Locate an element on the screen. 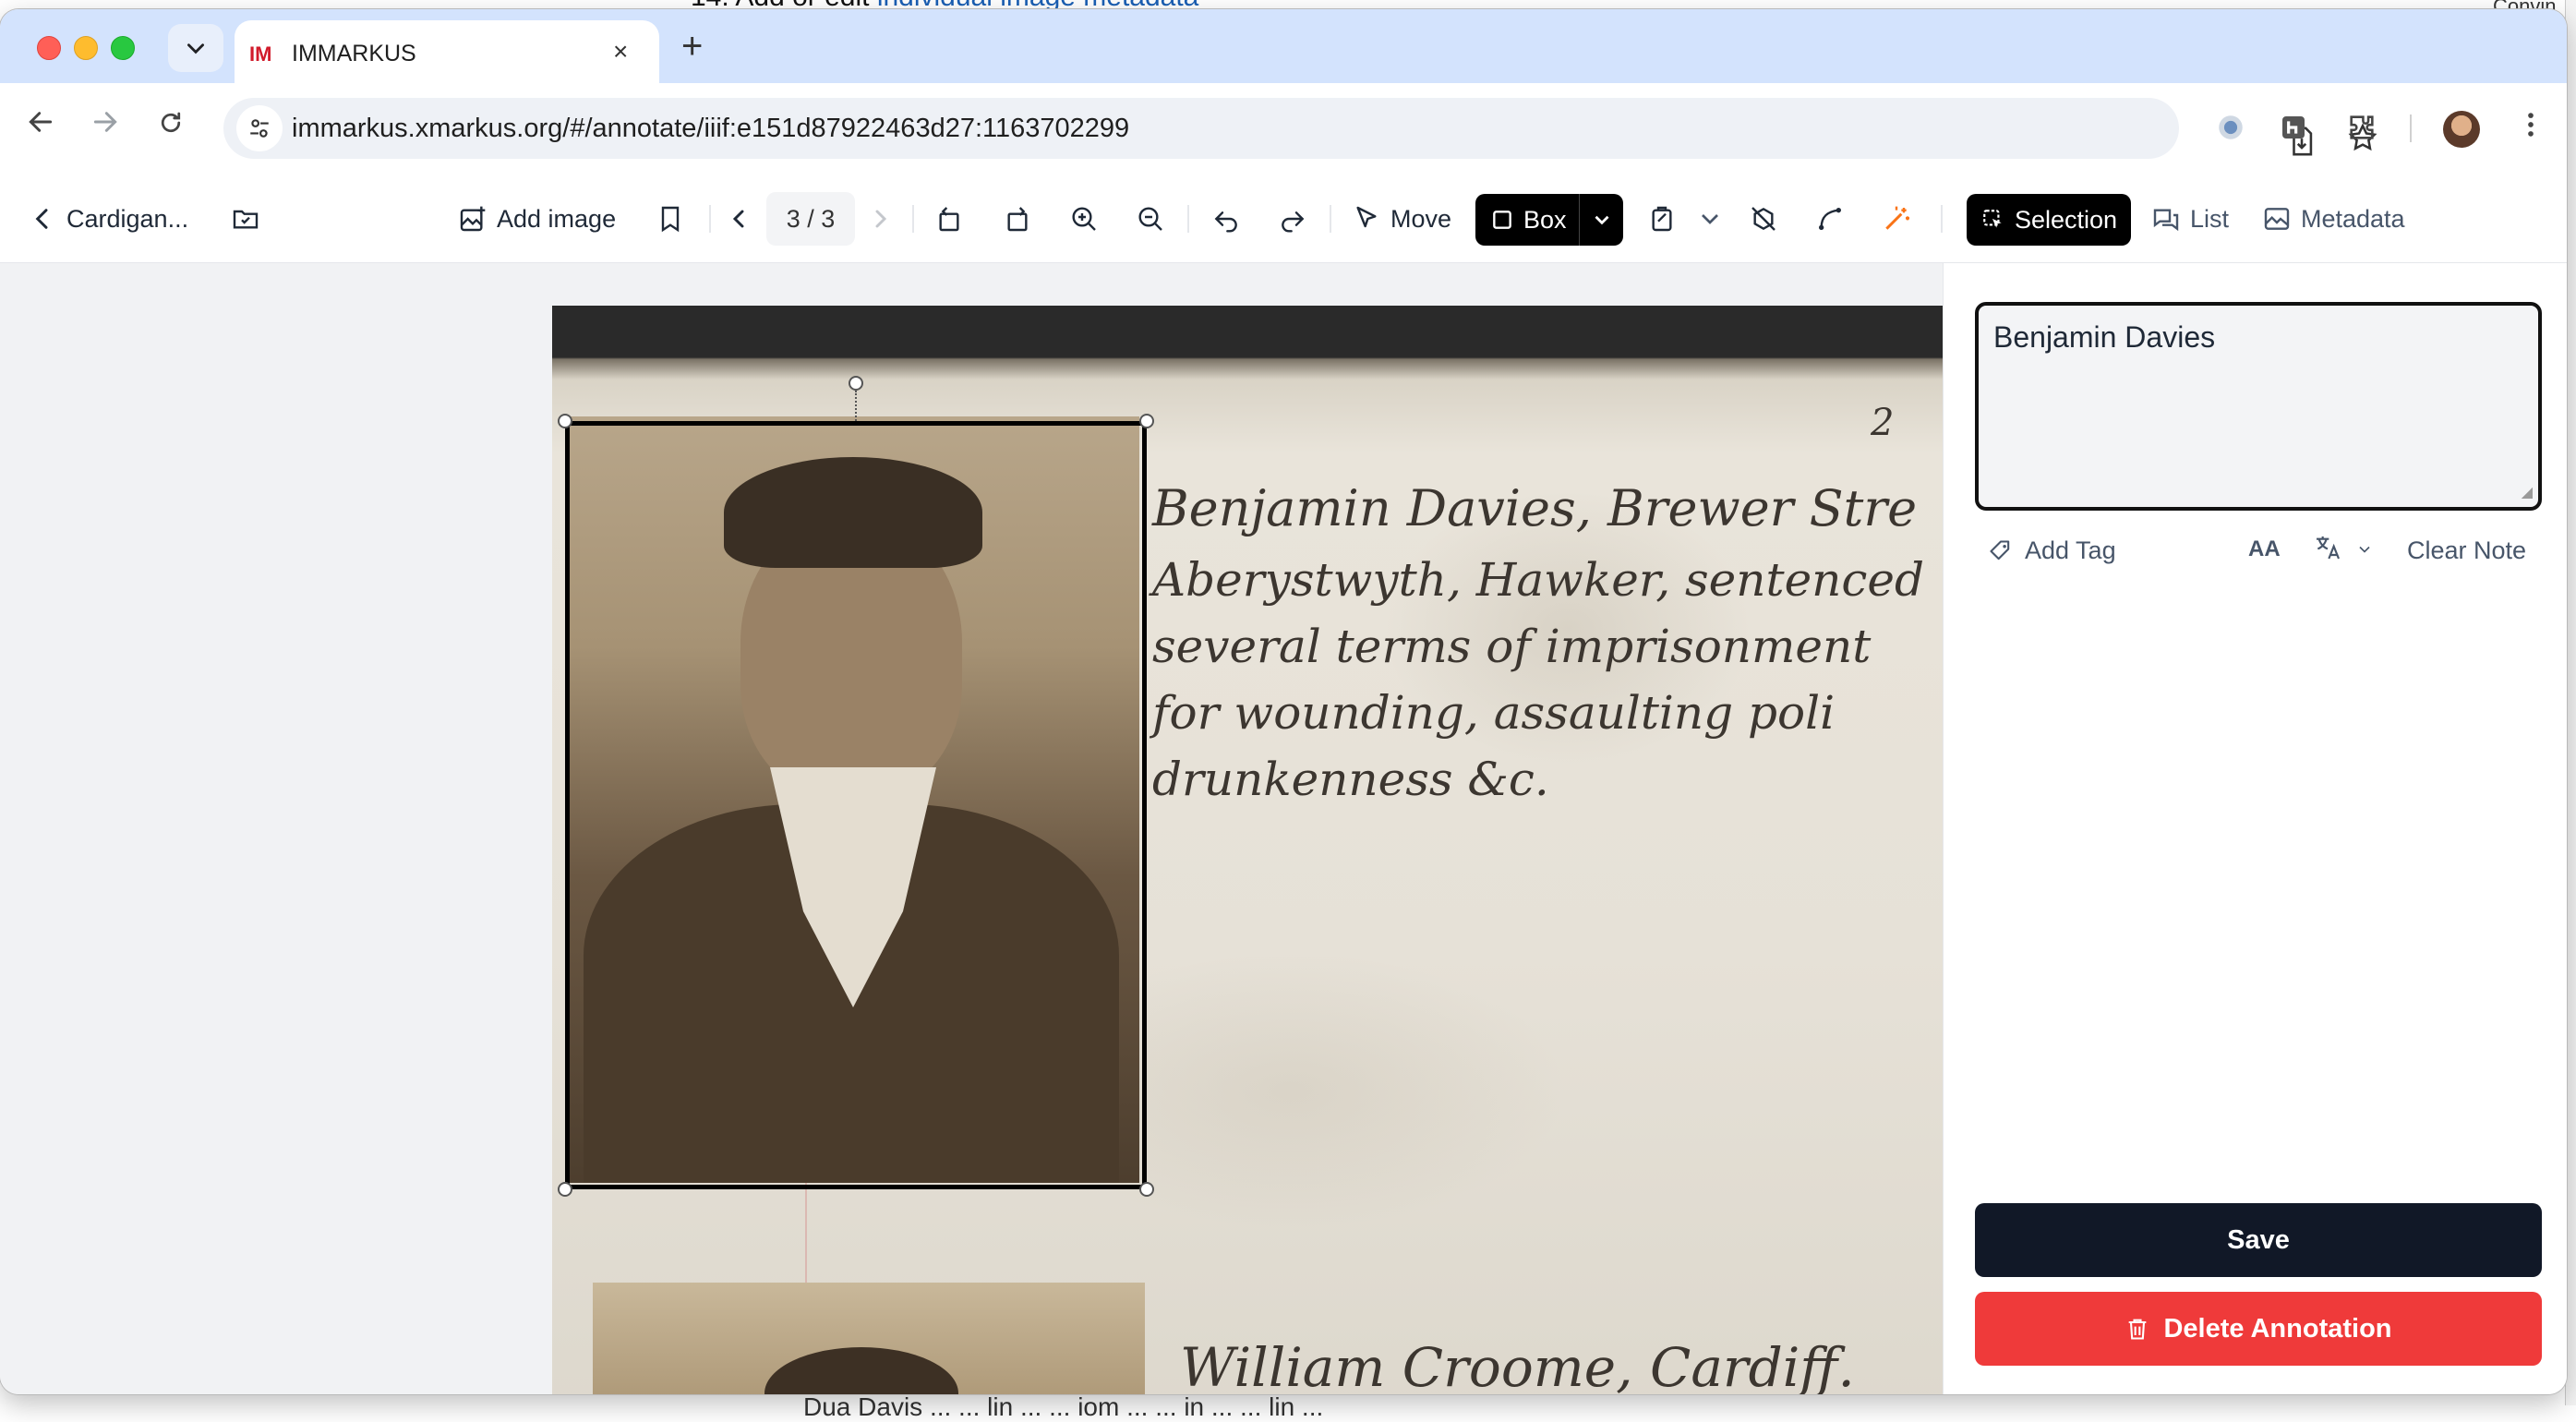  list-tab: List is located at coordinates (2190, 218).